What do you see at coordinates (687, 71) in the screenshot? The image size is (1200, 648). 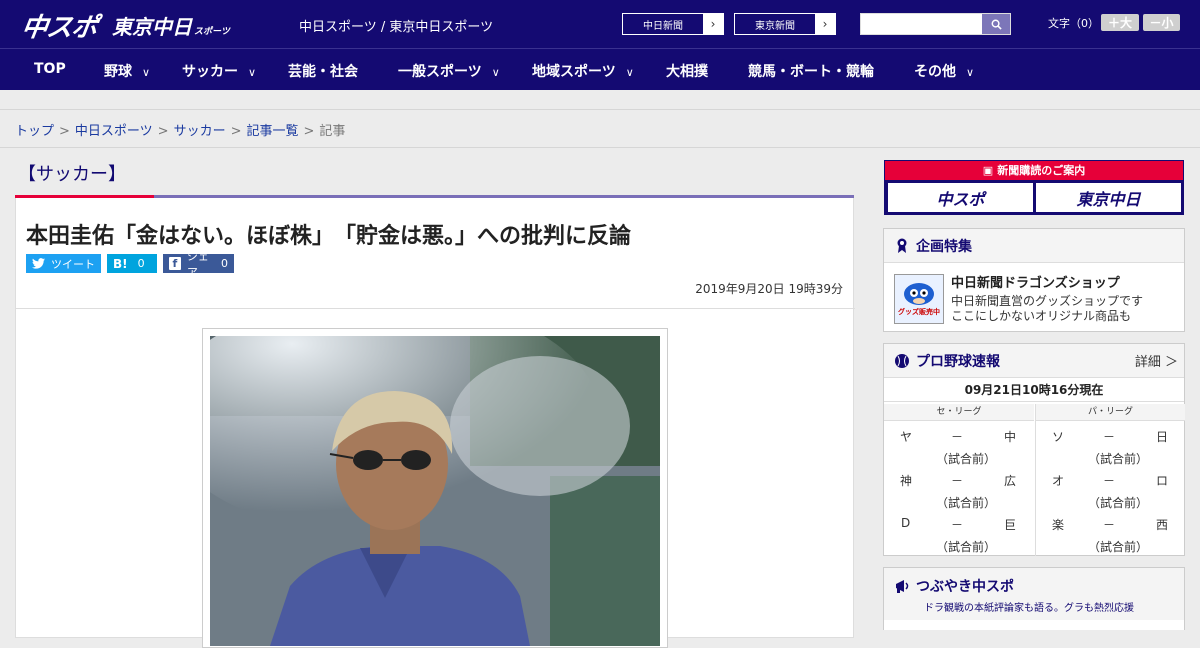 I see `nav-item-sumo: 大相撲` at bounding box center [687, 71].